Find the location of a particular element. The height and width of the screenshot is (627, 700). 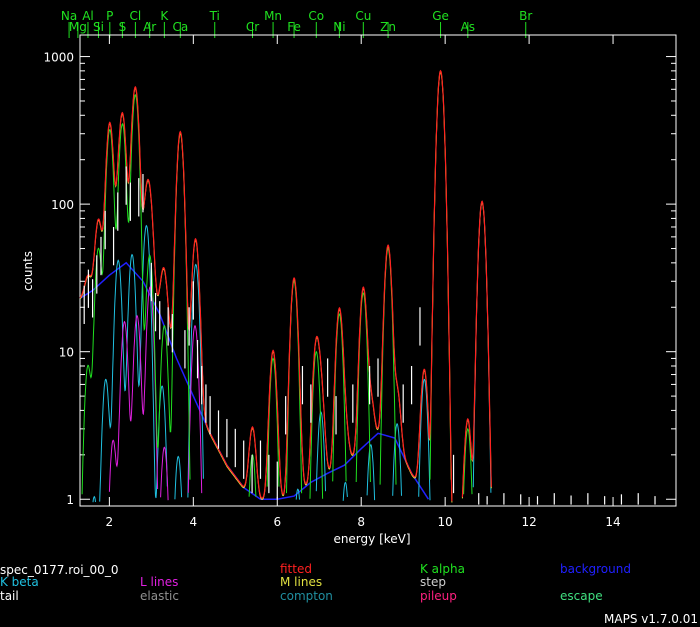

legend-item: elastic is located at coordinates (159, 596).